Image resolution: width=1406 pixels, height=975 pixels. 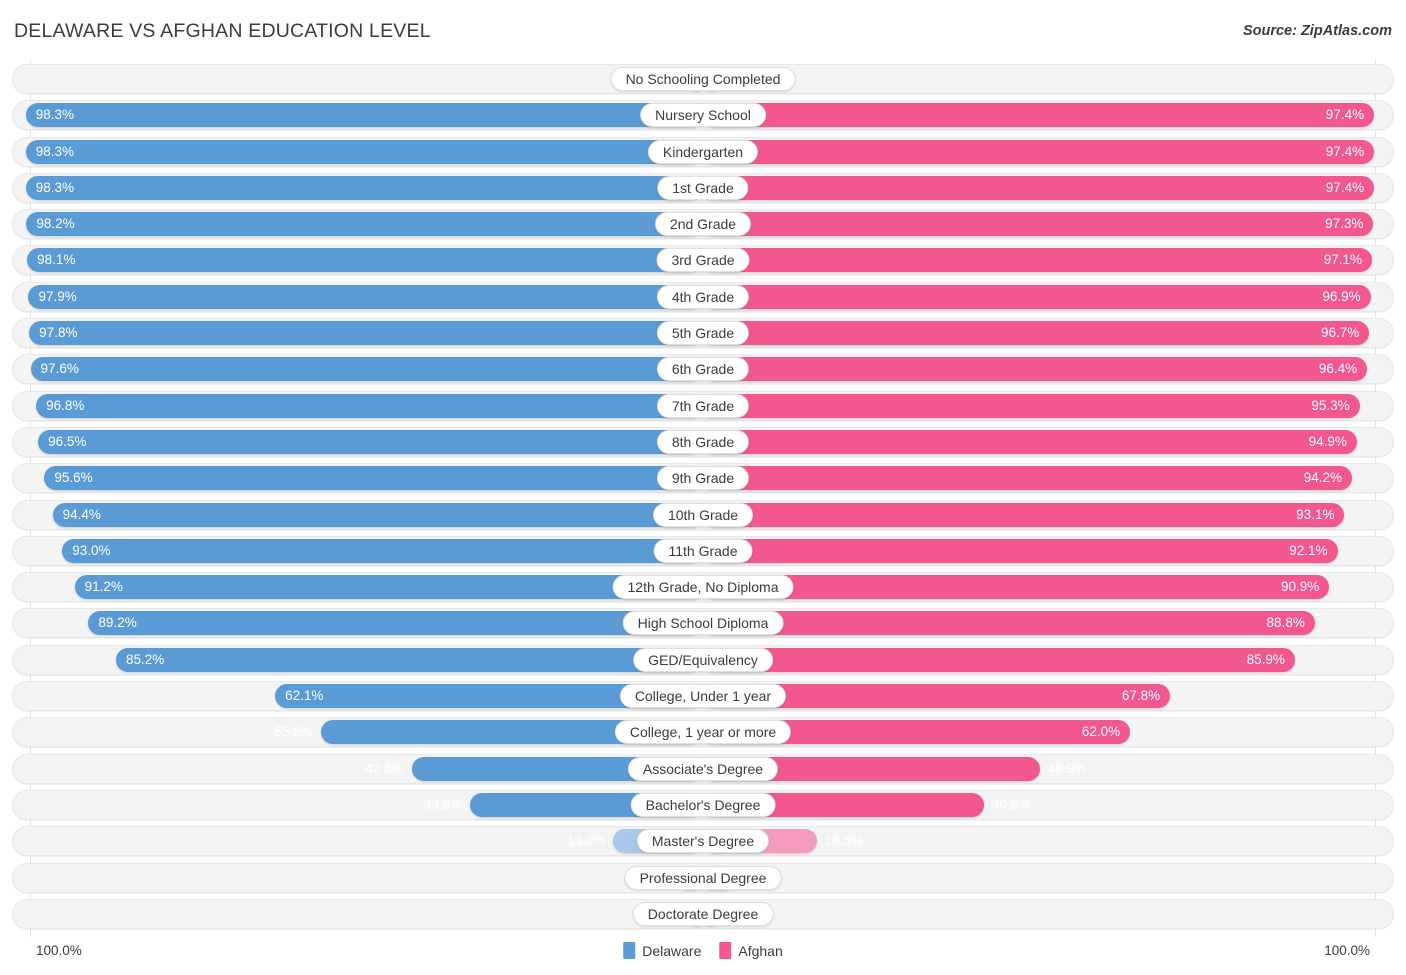 What do you see at coordinates (1101, 732) in the screenshot?
I see `afghan-value-label: 62.0%` at bounding box center [1101, 732].